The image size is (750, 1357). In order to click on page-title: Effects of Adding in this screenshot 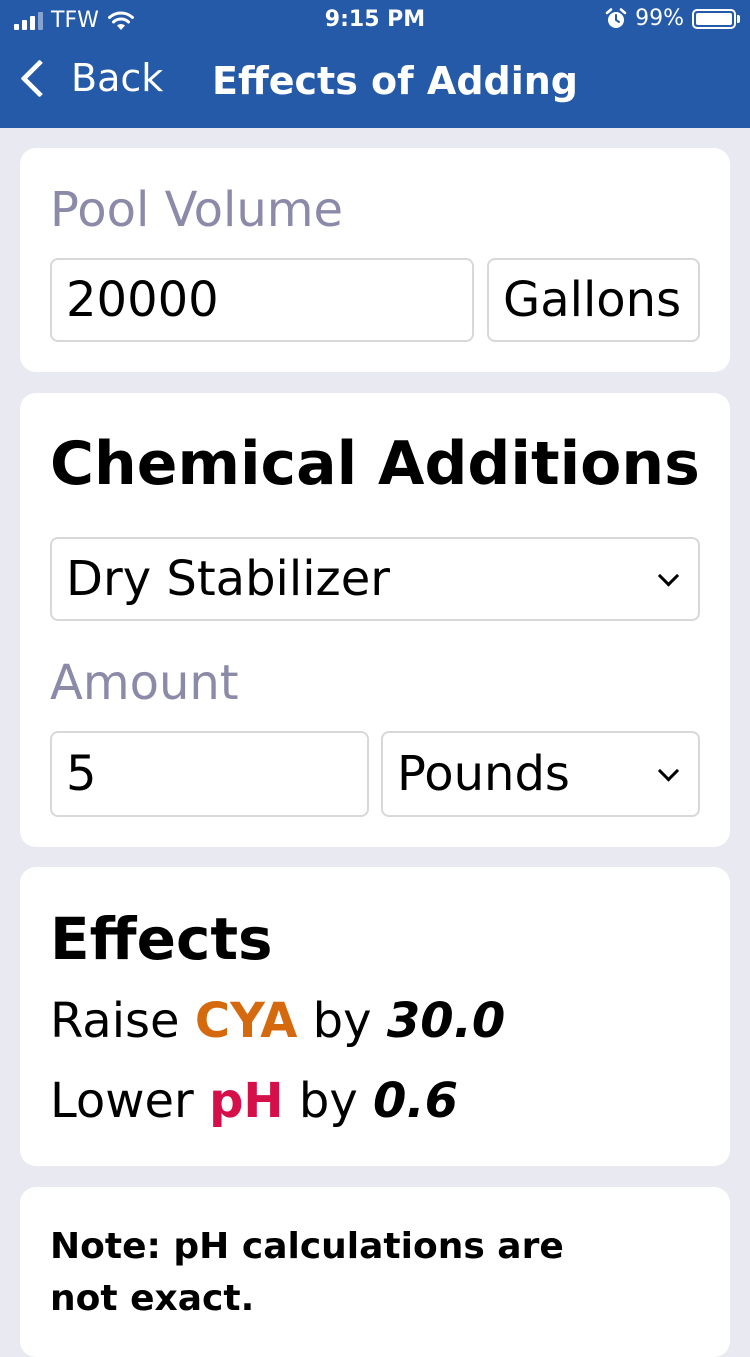, I will do `click(395, 81)`.